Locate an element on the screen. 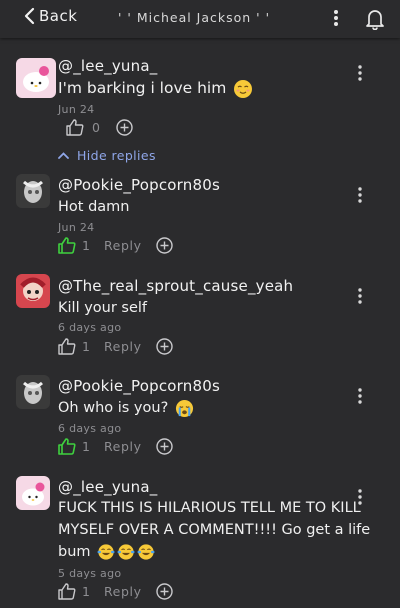 The height and width of the screenshot is (608, 400). comment-username: @_lee_yuna_ is located at coordinates (107, 66).